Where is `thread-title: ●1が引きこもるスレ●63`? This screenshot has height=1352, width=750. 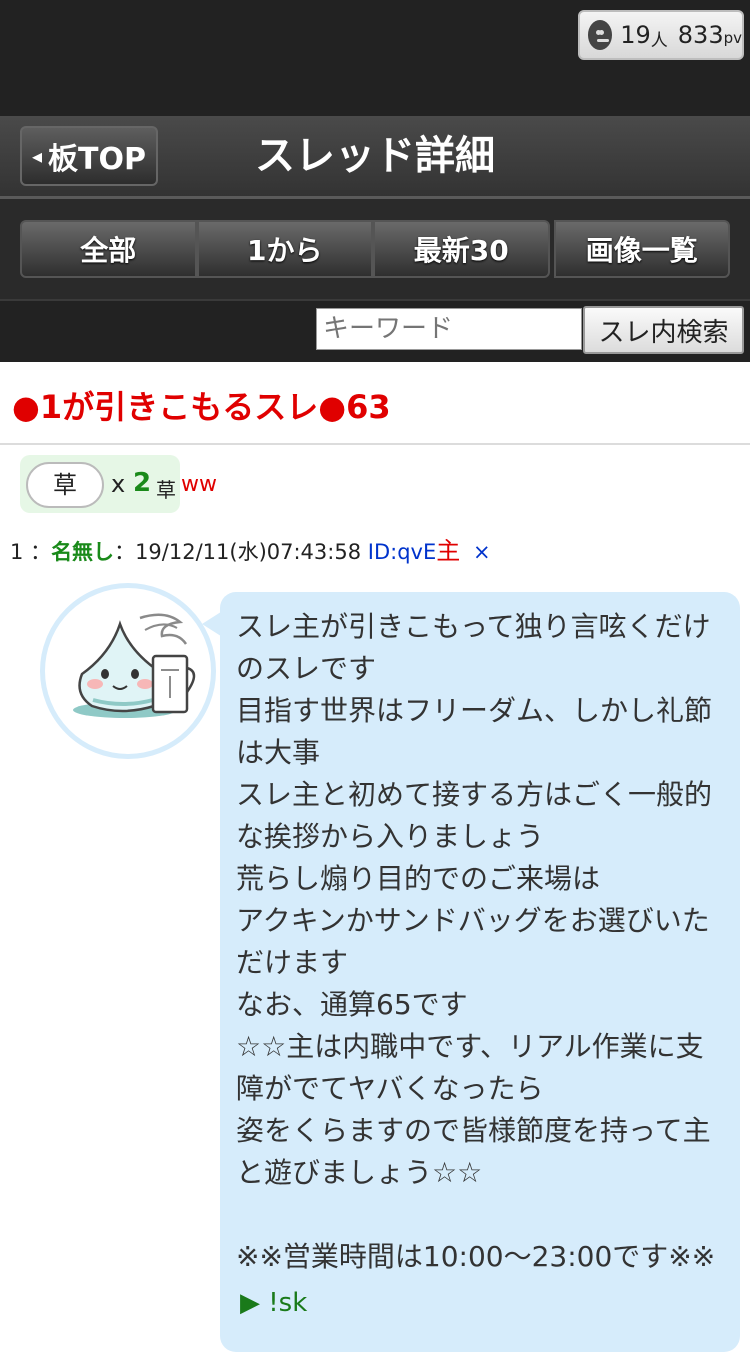 thread-title: ●1が引きこもるスレ●63 is located at coordinates (201, 407).